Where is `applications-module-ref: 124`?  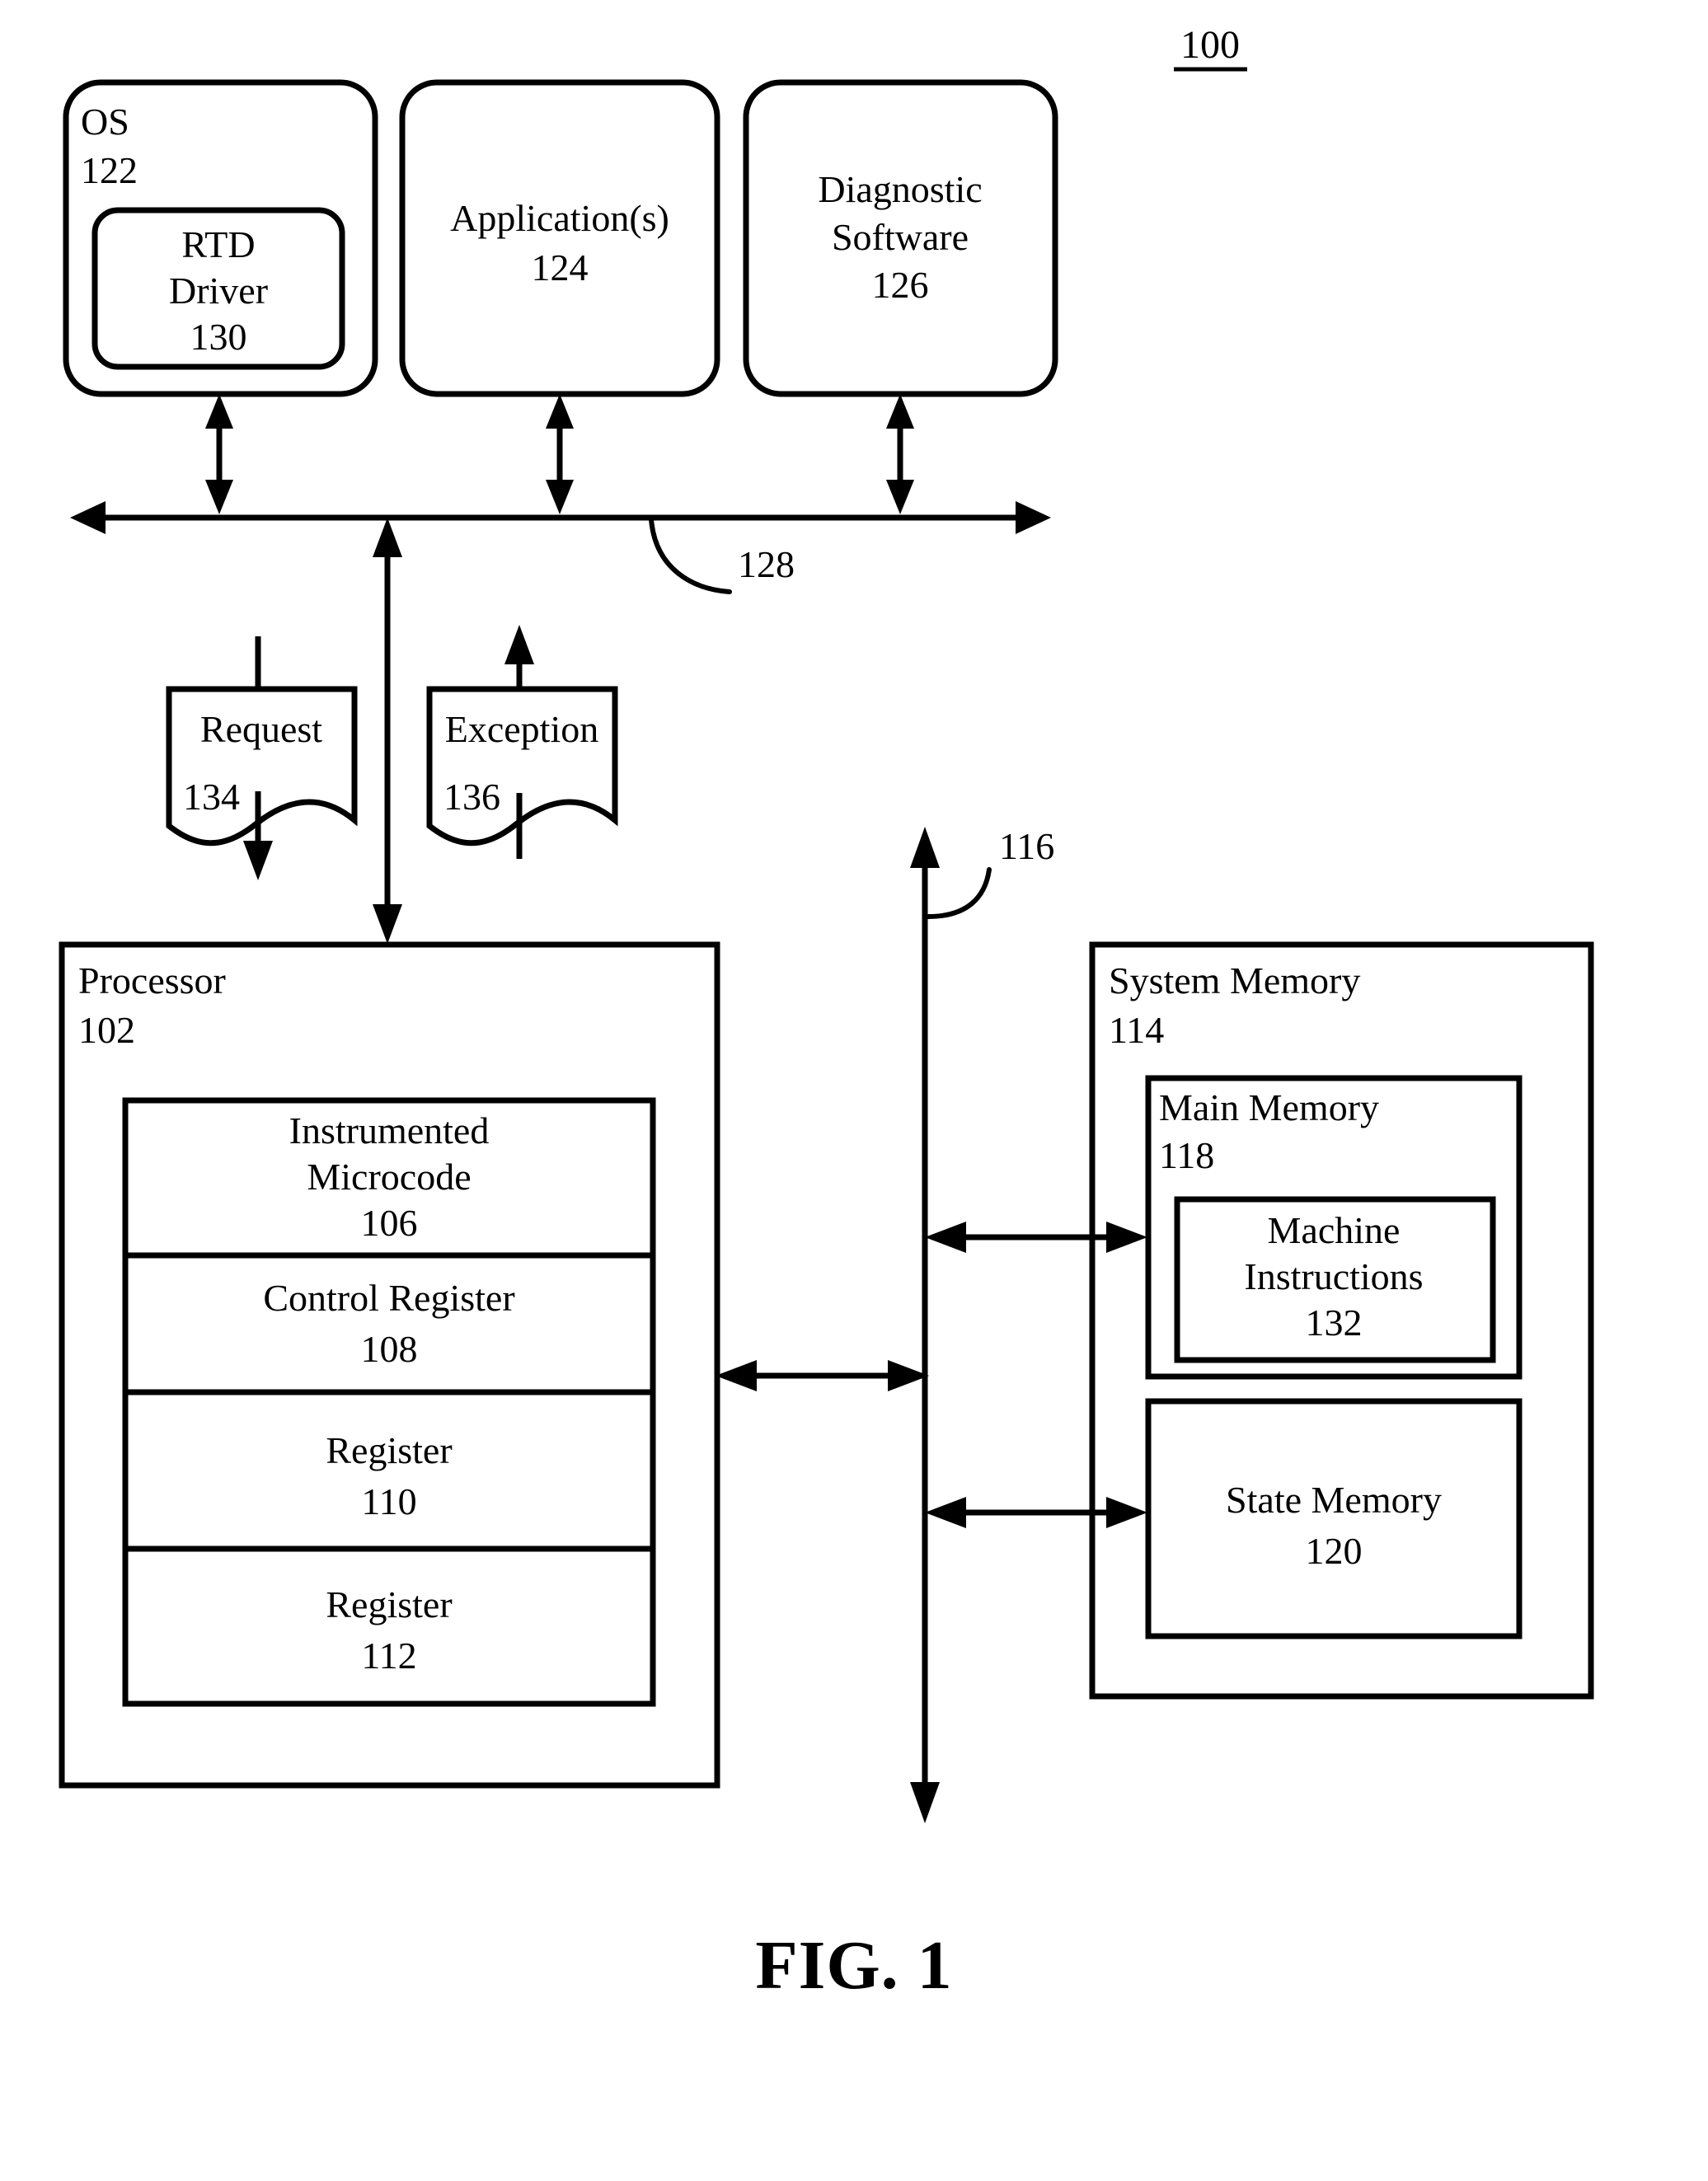 applications-module-ref: 124 is located at coordinates (560, 267).